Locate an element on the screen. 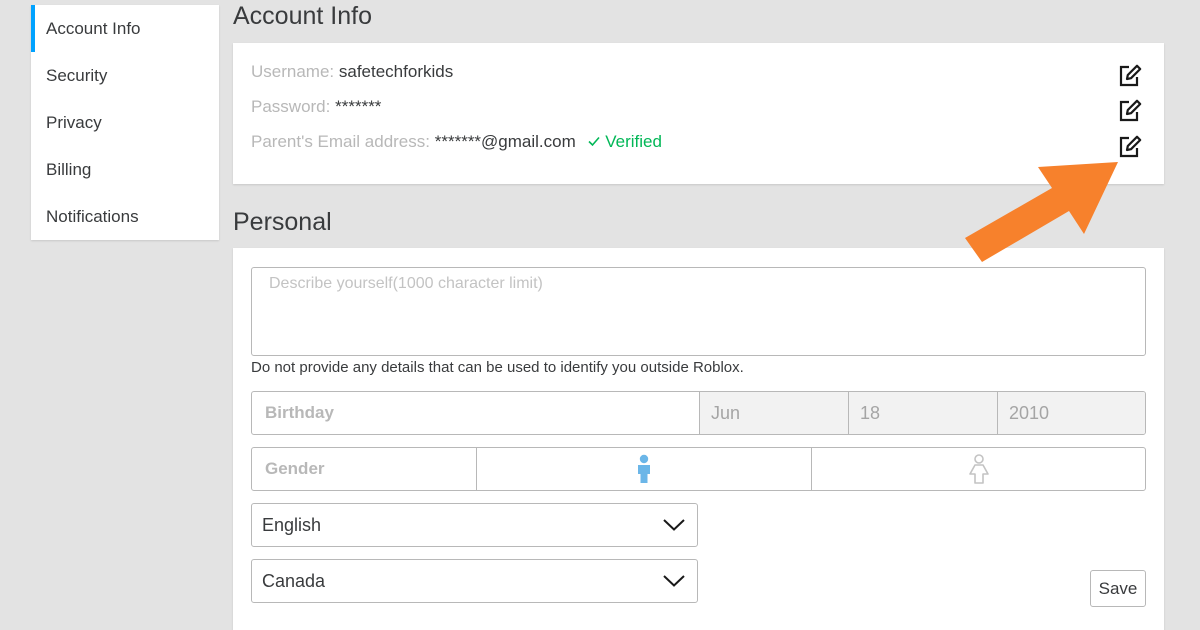 The width and height of the screenshot is (1200, 630). language-select: English is located at coordinates (474, 525).